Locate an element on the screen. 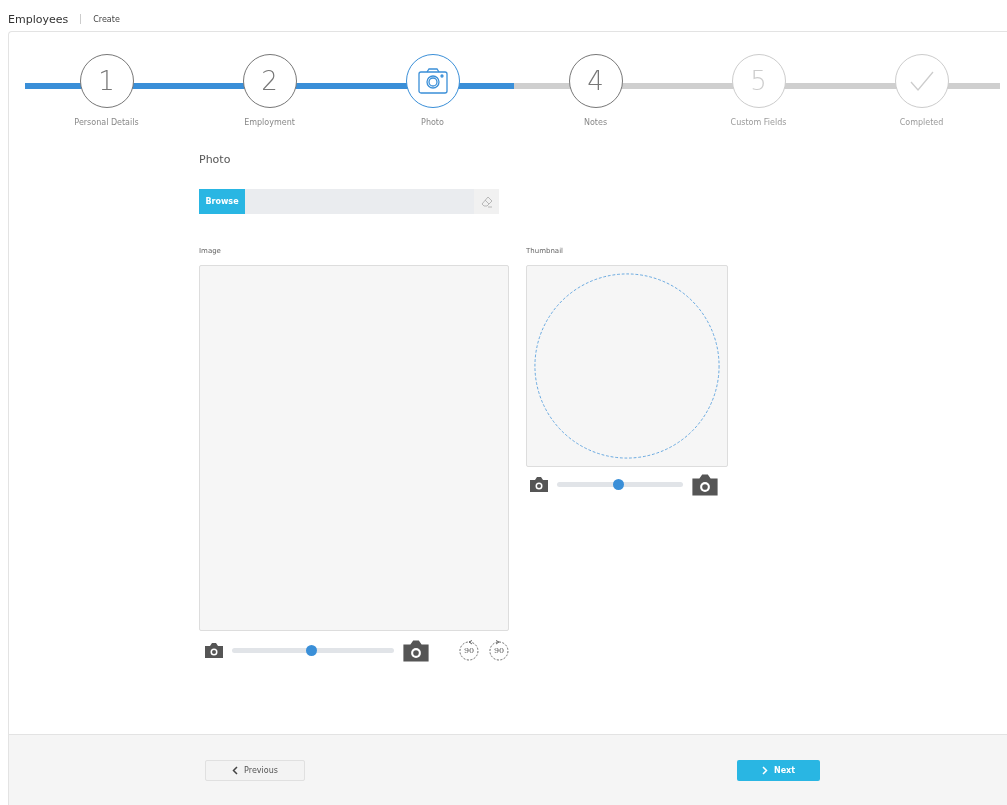 The height and width of the screenshot is (805, 1007). step-circle is located at coordinates (432, 81).